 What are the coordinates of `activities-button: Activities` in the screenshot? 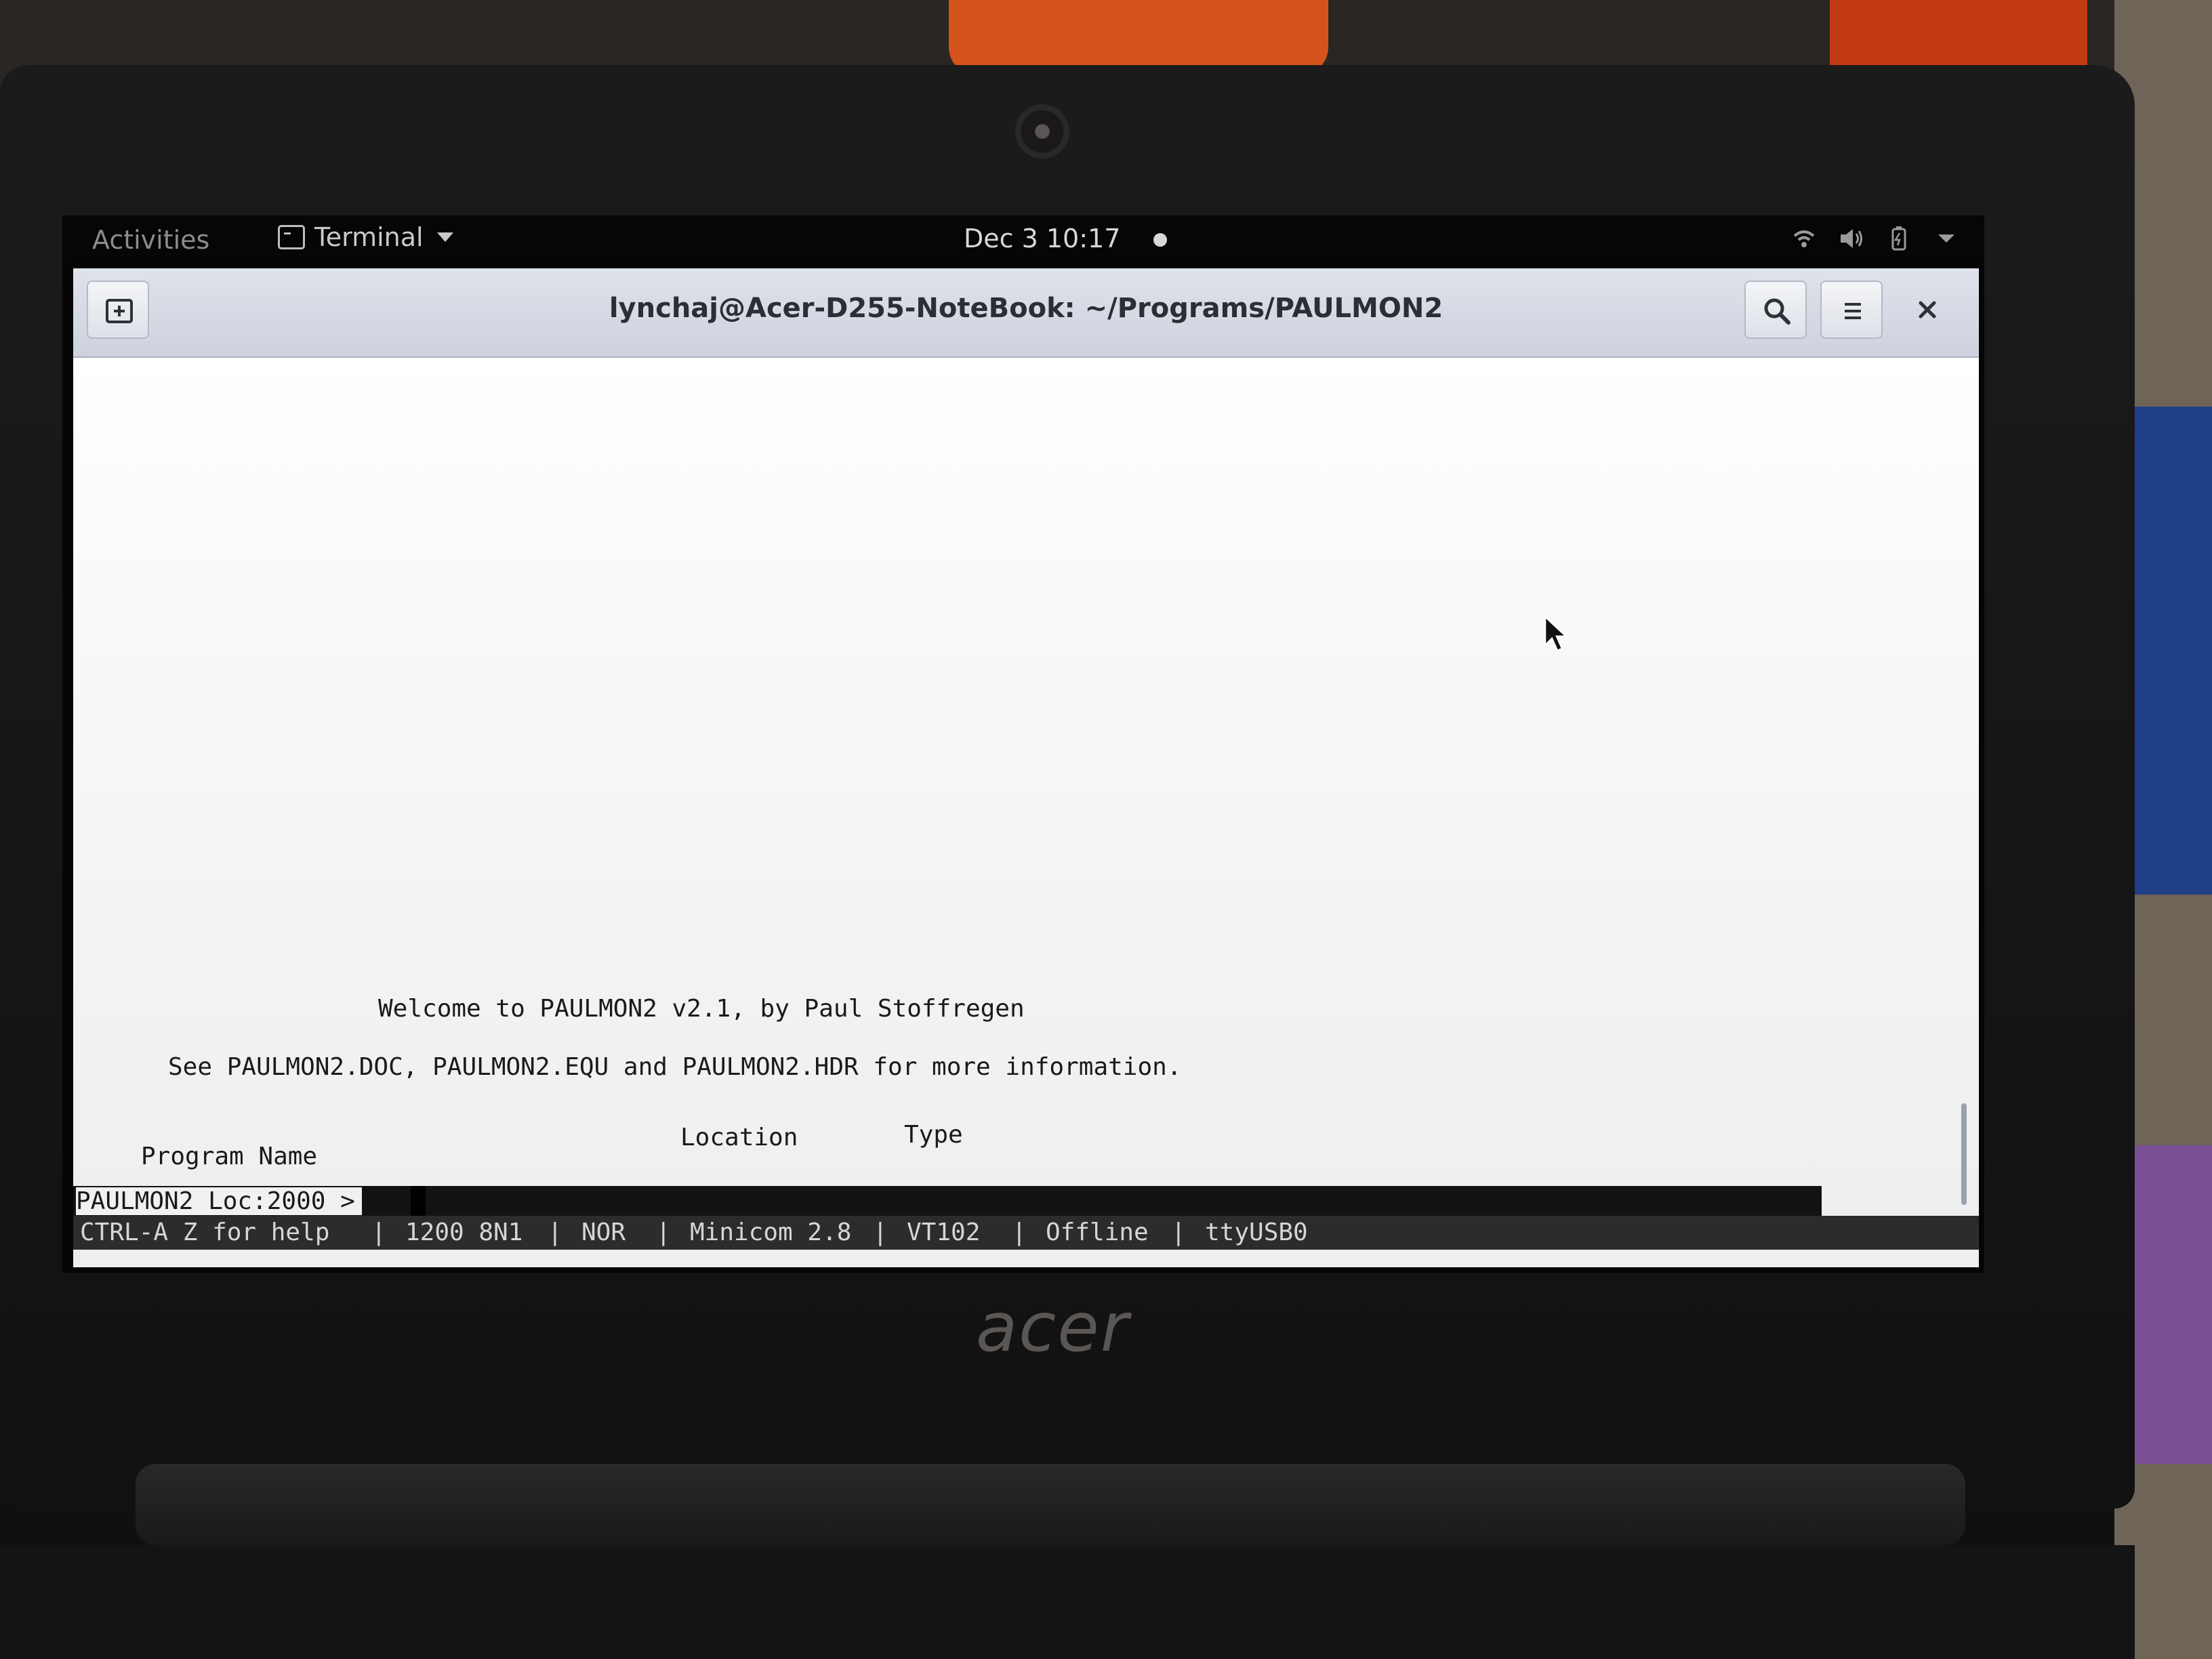 It's located at (150, 240).